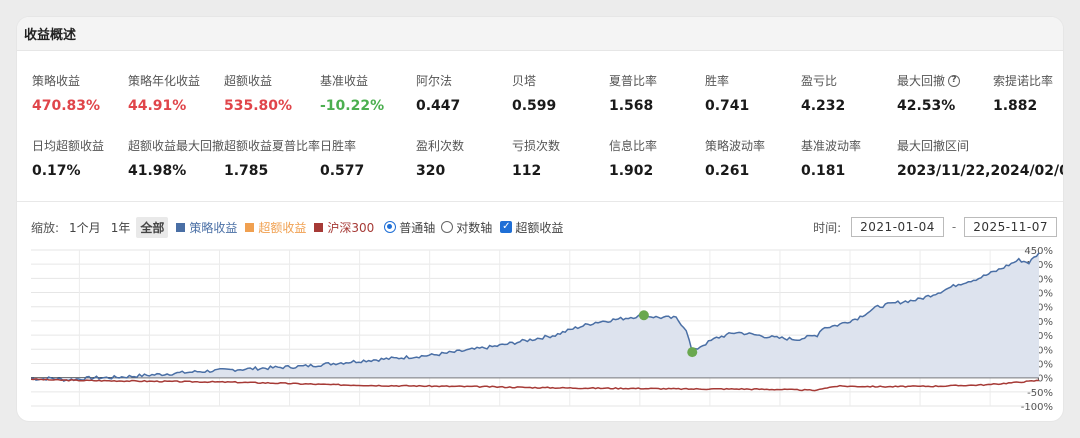 This screenshot has width=1080, height=438. I want to click on metric-label: 日胜率, so click(370, 145).